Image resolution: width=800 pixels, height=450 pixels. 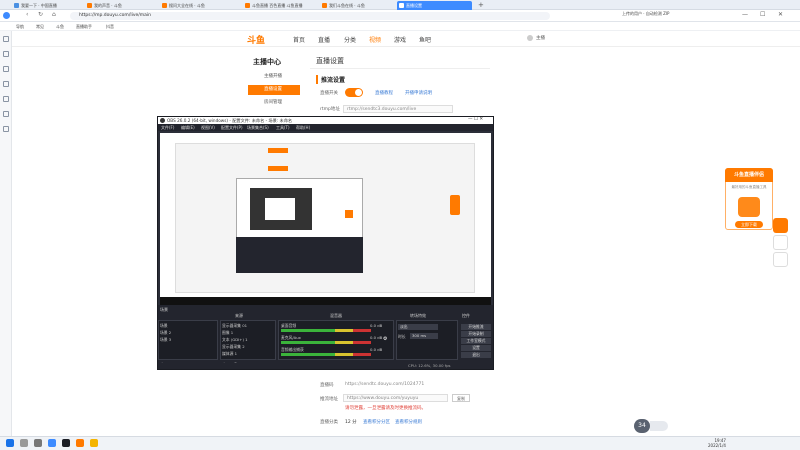 What do you see at coordinates (40, 27) in the screenshot?
I see `bookmark-item: 常见` at bounding box center [40, 27].